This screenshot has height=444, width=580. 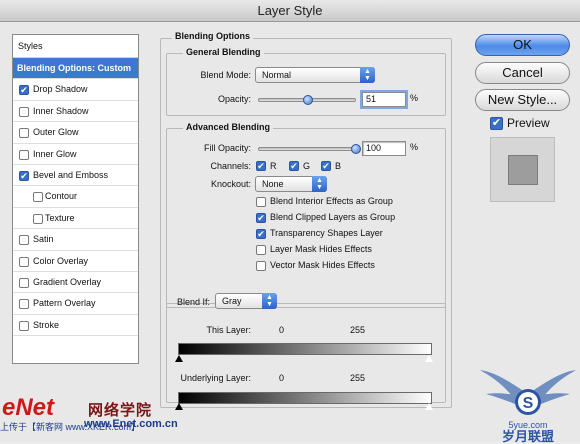 I want to click on style-item: Drop Shadow, so click(x=75, y=90).